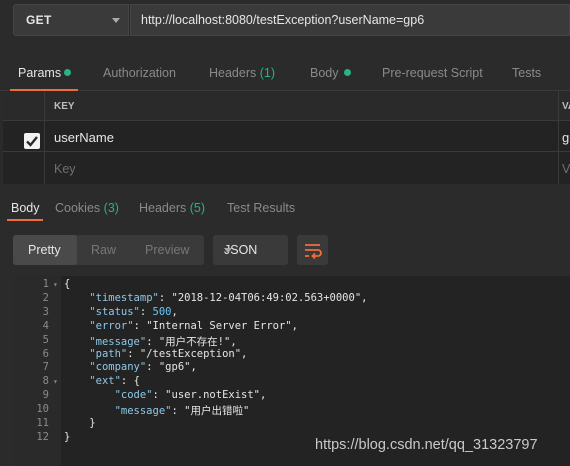 Image resolution: width=570 pixels, height=466 pixels. I want to click on watermark: https://blog.csdn.net/qq_31323797, so click(426, 445).